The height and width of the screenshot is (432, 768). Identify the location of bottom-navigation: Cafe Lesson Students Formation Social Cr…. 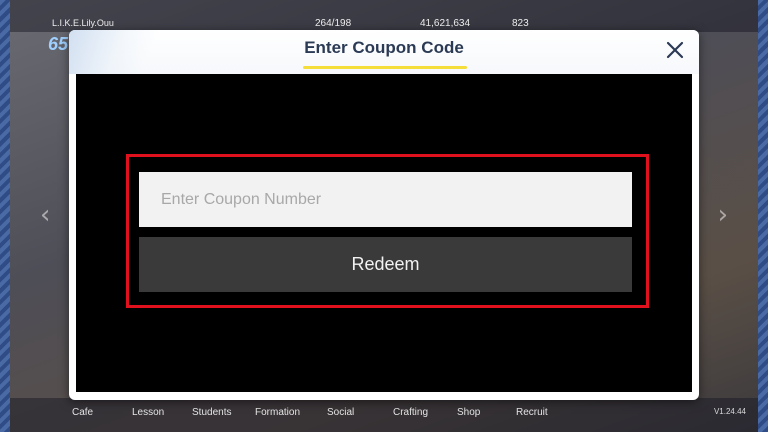
(384, 415).